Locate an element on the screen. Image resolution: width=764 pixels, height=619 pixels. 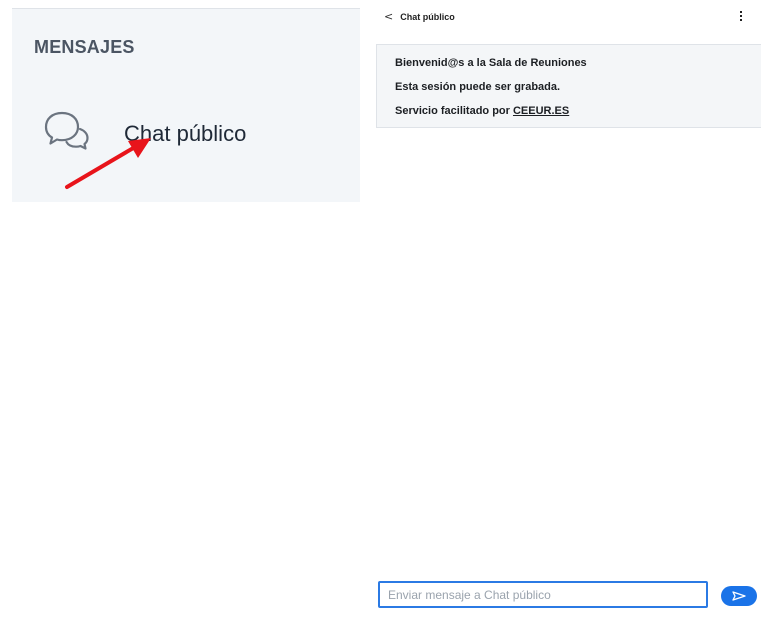
message-input is located at coordinates (543, 594).